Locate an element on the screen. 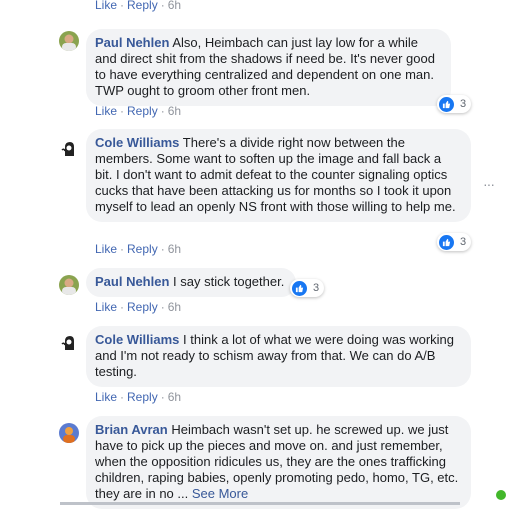  online-status-icon is located at coordinates (501, 495).